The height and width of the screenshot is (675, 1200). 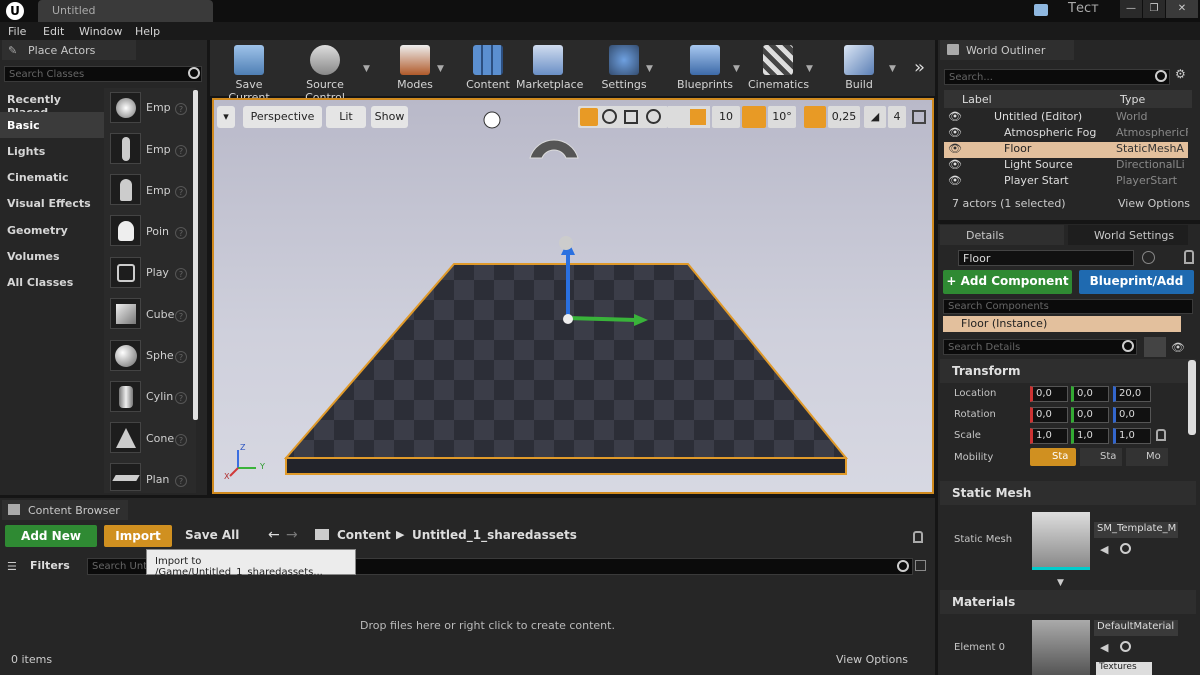 What do you see at coordinates (1068, 371) in the screenshot?
I see `transform-section-header: Transform` at bounding box center [1068, 371].